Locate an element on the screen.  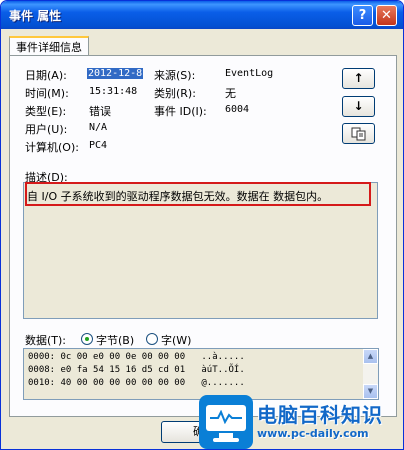
date-value: 2012-12-8 is located at coordinates (115, 73).